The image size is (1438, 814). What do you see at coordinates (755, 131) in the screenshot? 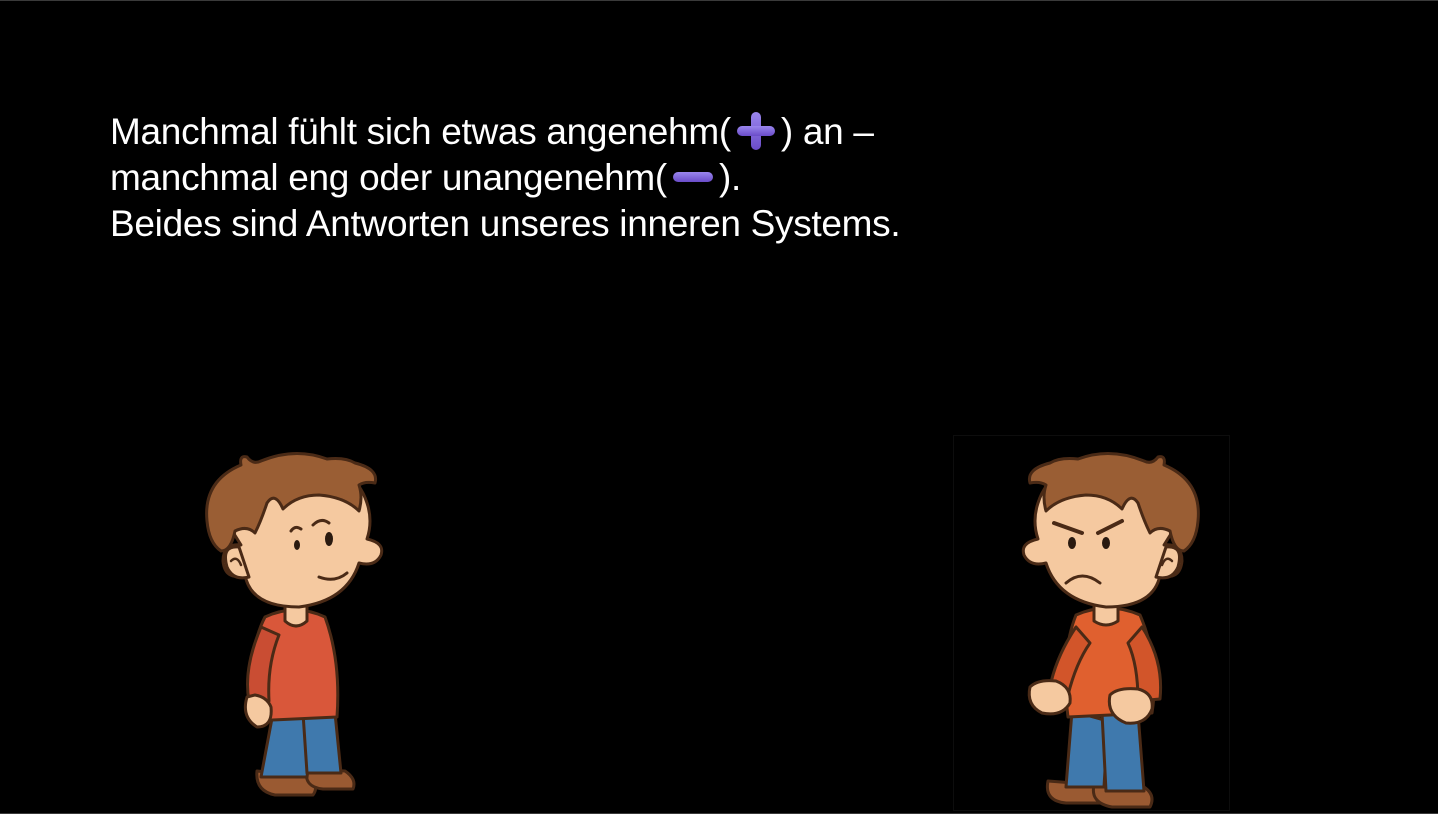
I see `heavy-plus-sign-icon` at bounding box center [755, 131].